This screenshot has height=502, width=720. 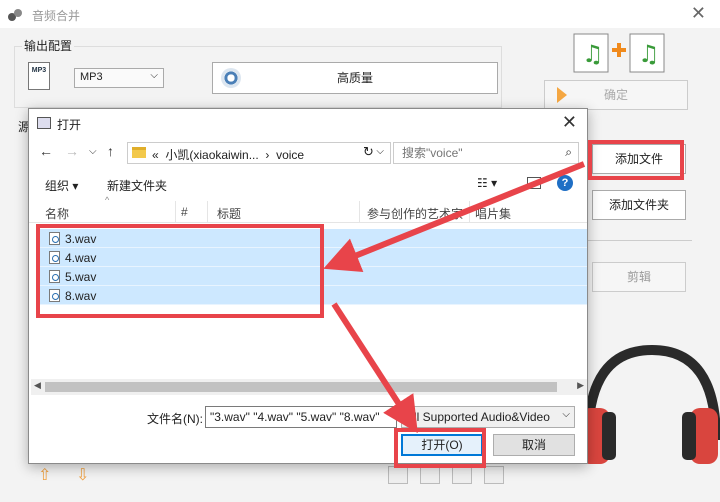 What do you see at coordinates (487, 183) in the screenshot?
I see `view-options-icon: ☷ ▾` at bounding box center [487, 183].